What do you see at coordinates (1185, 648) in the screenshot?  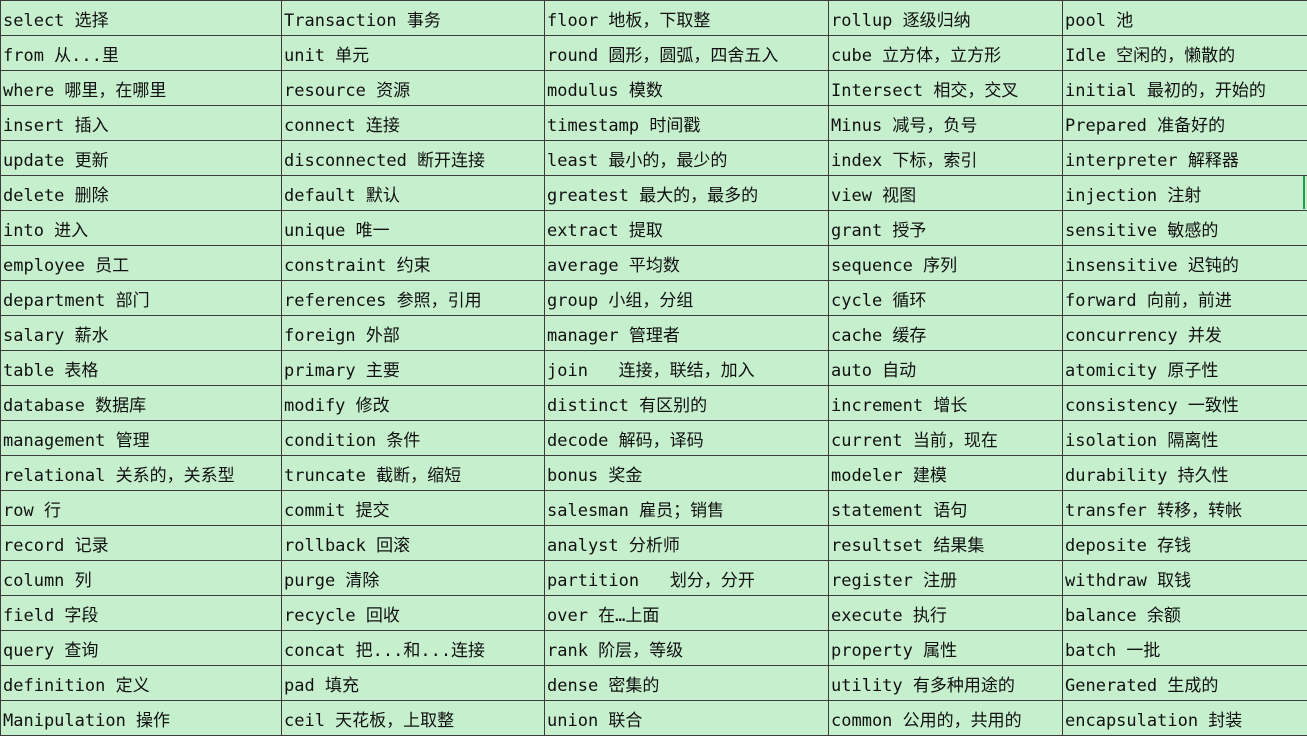 I see `table-cell: batch 一批` at bounding box center [1185, 648].